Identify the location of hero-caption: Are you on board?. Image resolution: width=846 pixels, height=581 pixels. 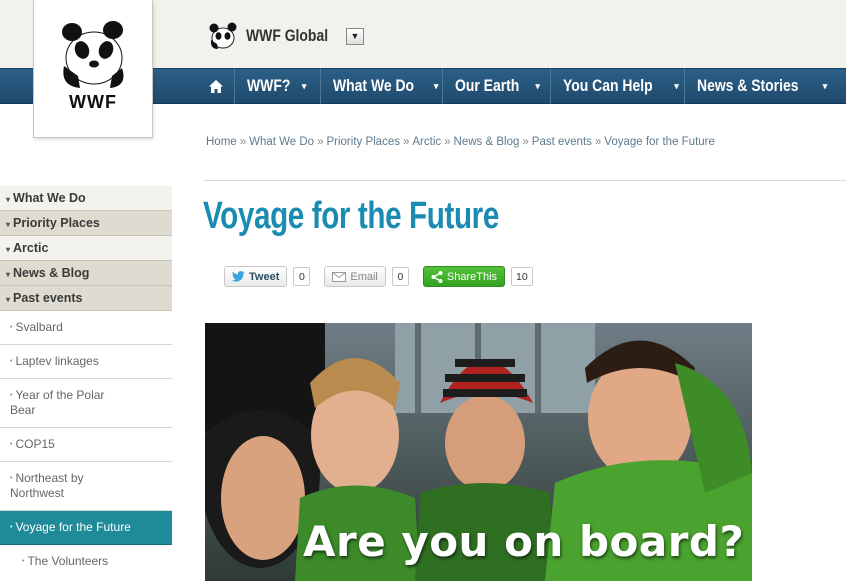
(524, 541).